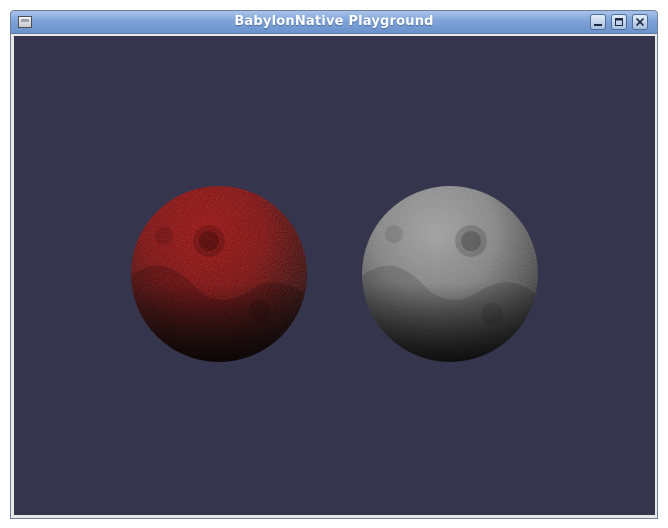 This screenshot has height=528, width=668. I want to click on window-title: BabylonNative Playground, so click(334, 21).